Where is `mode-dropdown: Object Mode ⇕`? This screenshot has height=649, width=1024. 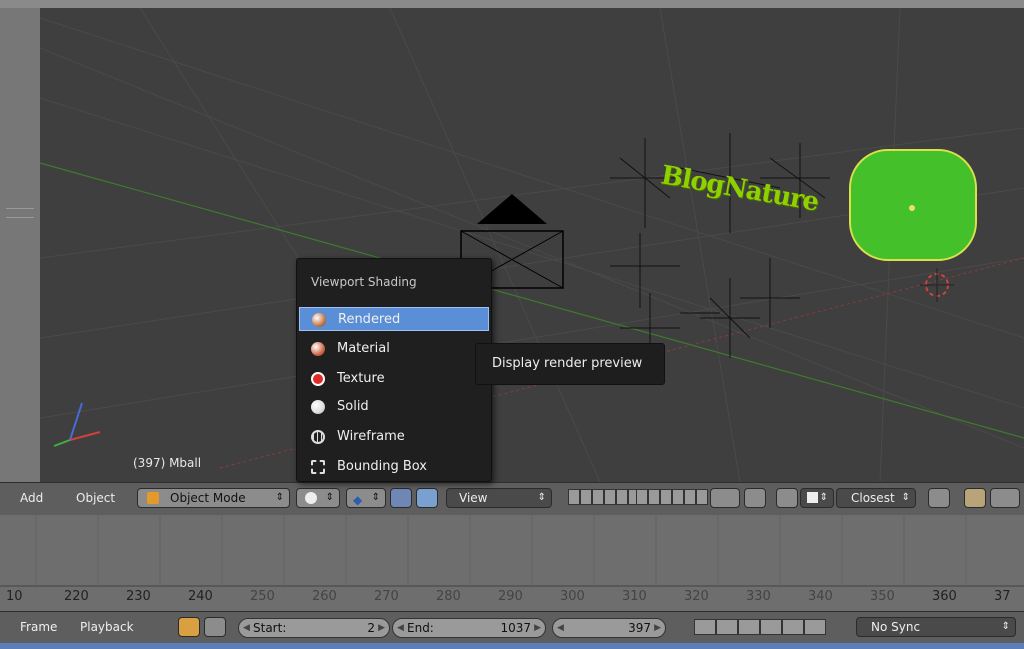 mode-dropdown: Object Mode ⇕ is located at coordinates (213, 498).